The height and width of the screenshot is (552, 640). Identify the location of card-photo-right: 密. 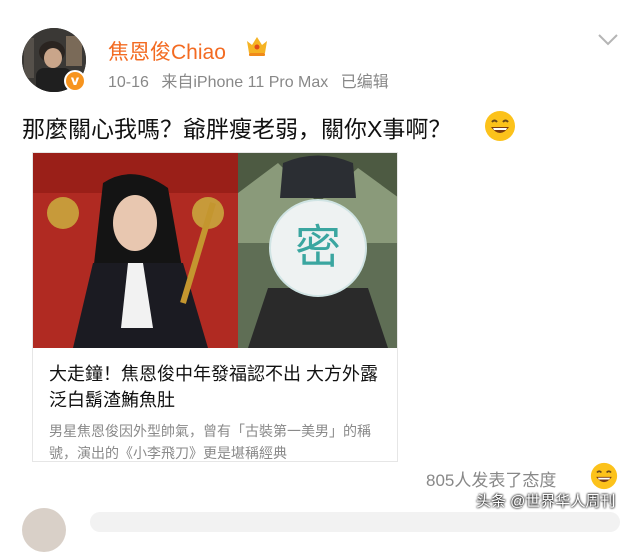
(317, 250).